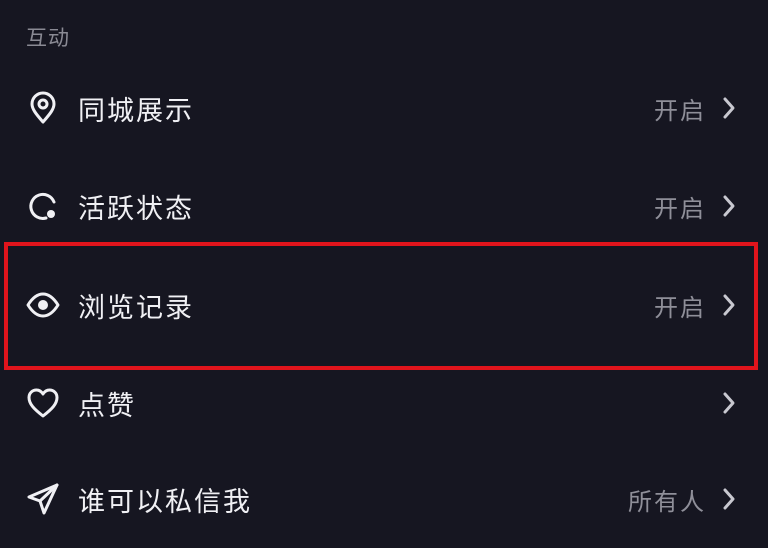 This screenshot has width=768, height=548. I want to click on location-pin-icon, so click(43, 108).